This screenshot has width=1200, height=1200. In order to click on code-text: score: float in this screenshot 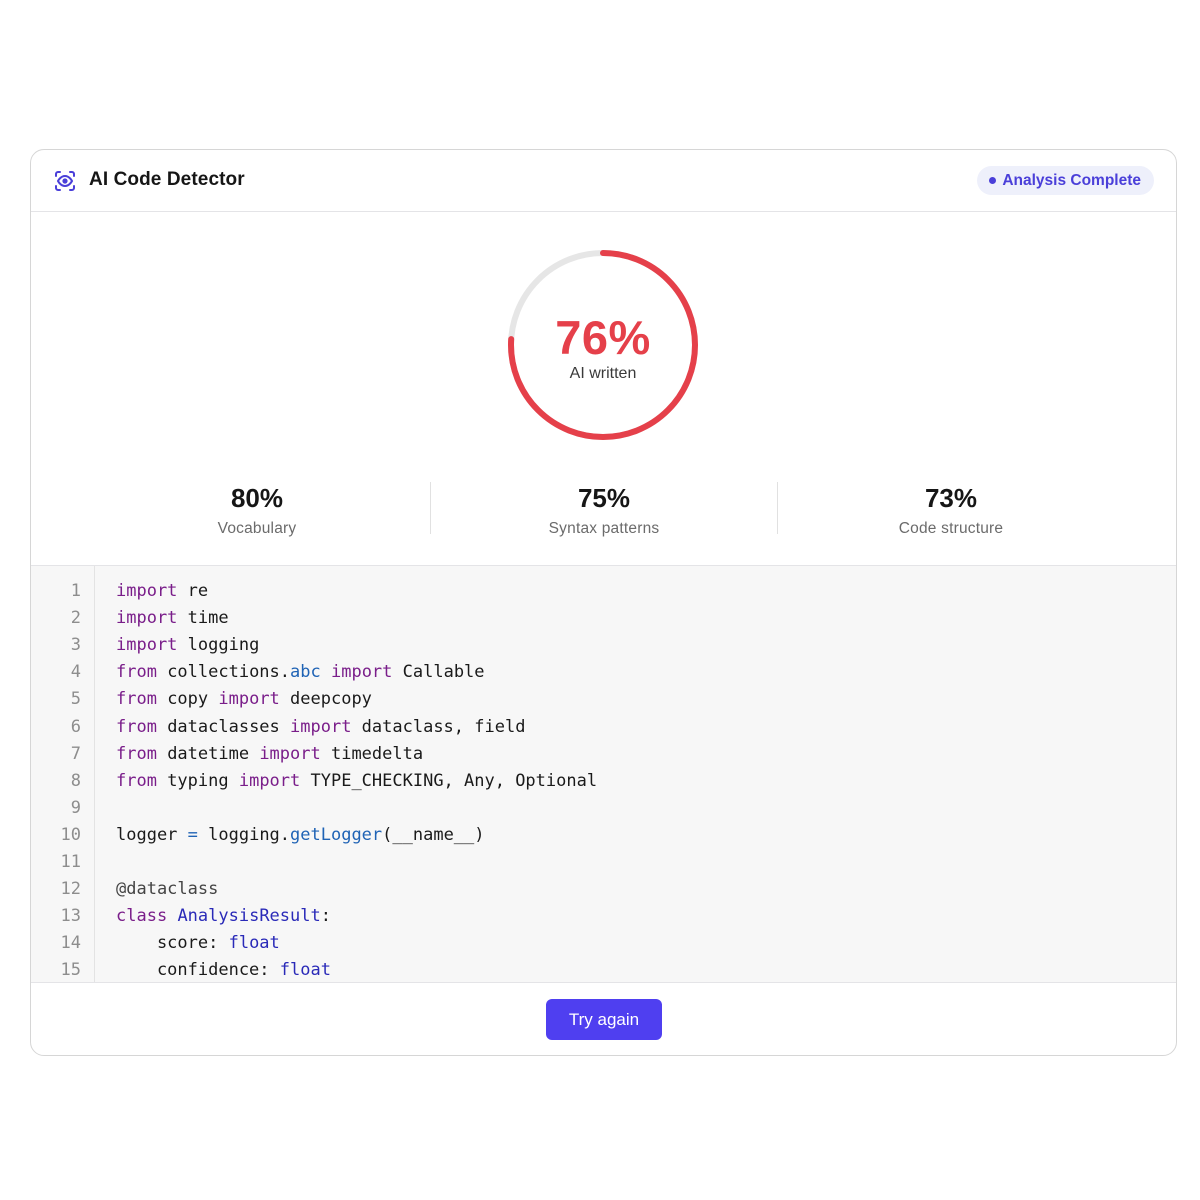, I will do `click(198, 943)`.